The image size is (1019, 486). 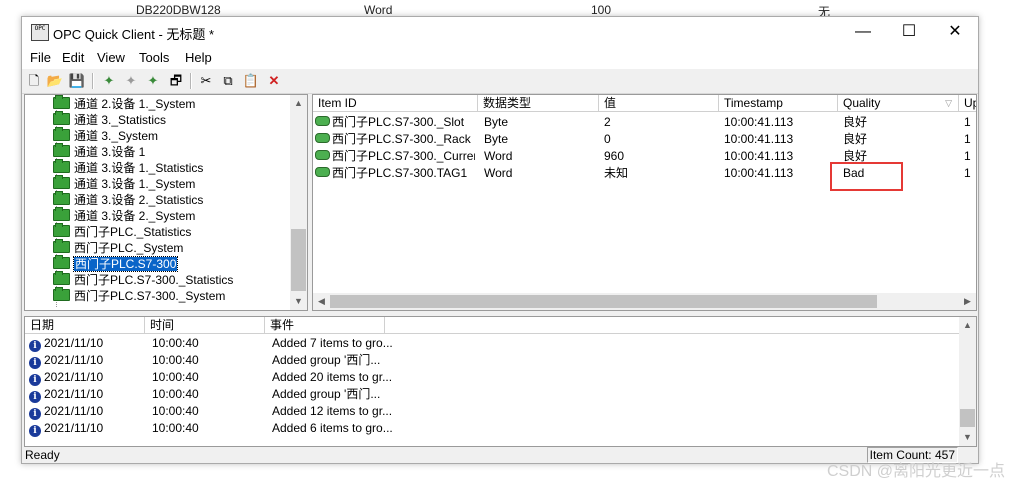 I want to click on tree-item-selected: 西门子PLC.S7-300, so click(x=116, y=263).